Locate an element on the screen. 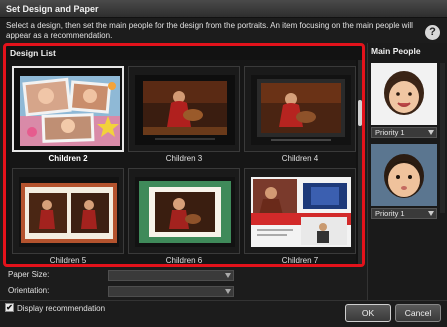 The height and width of the screenshot is (327, 447). design-tile-children-6: Children 6 is located at coordinates (184, 220).